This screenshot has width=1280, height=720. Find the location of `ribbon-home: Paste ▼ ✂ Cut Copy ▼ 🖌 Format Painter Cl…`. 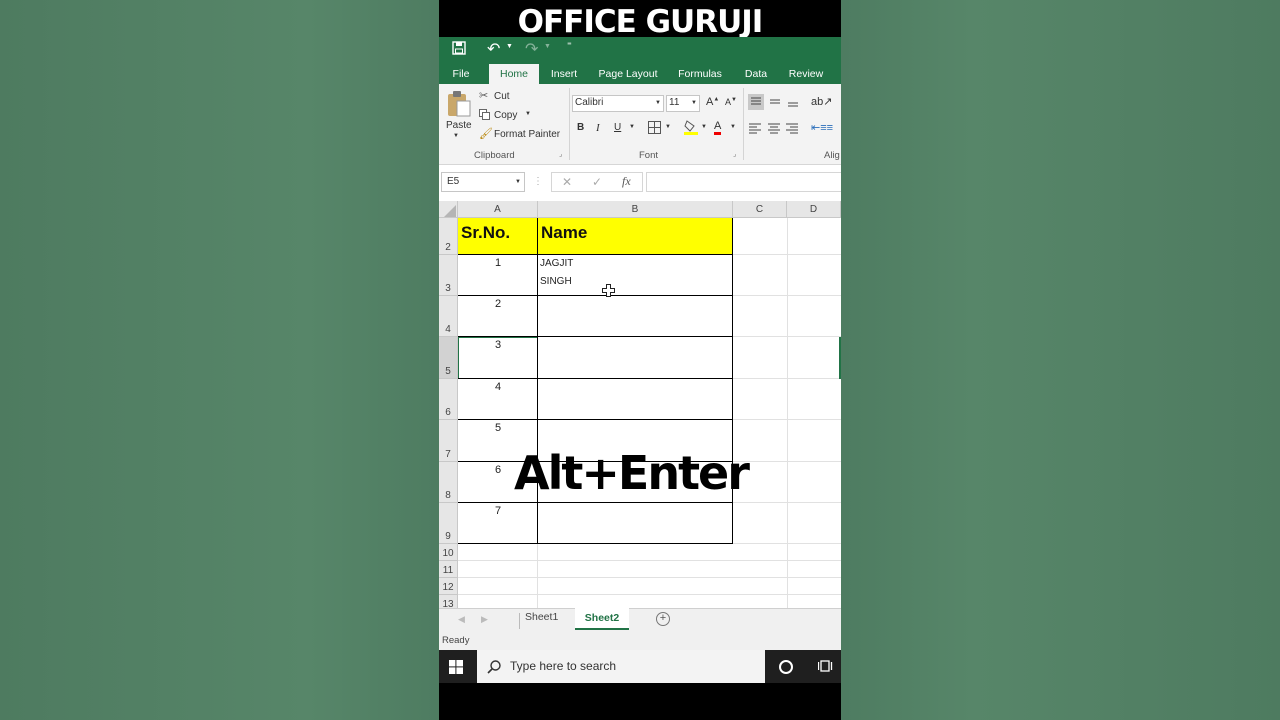

ribbon-home: Paste ▼ ✂ Cut Copy ▼ 🖌 Format Painter Cl… is located at coordinates (640, 124).